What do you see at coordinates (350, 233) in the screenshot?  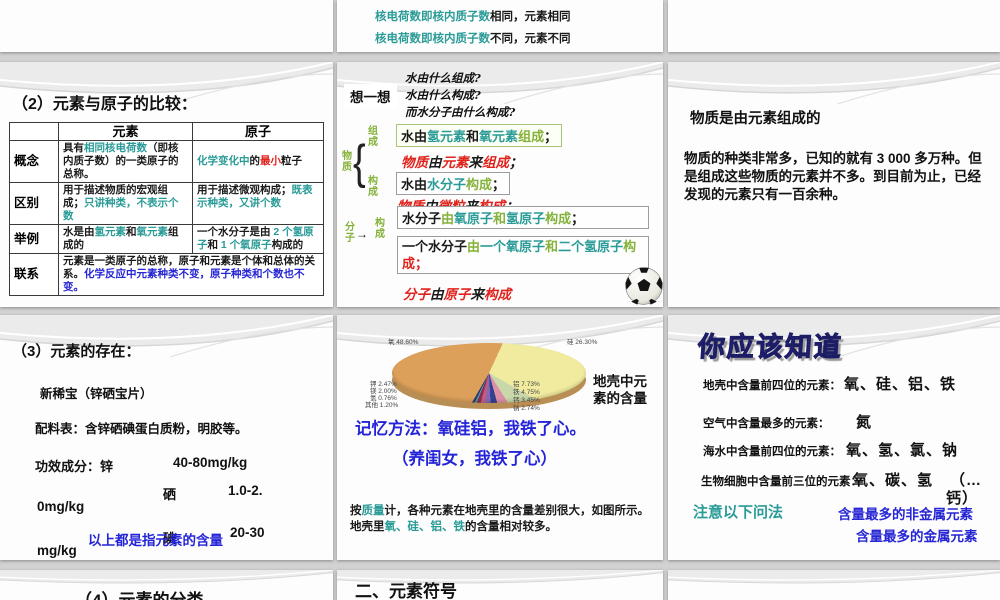 I see `molecule-label: 分子` at bounding box center [350, 233].